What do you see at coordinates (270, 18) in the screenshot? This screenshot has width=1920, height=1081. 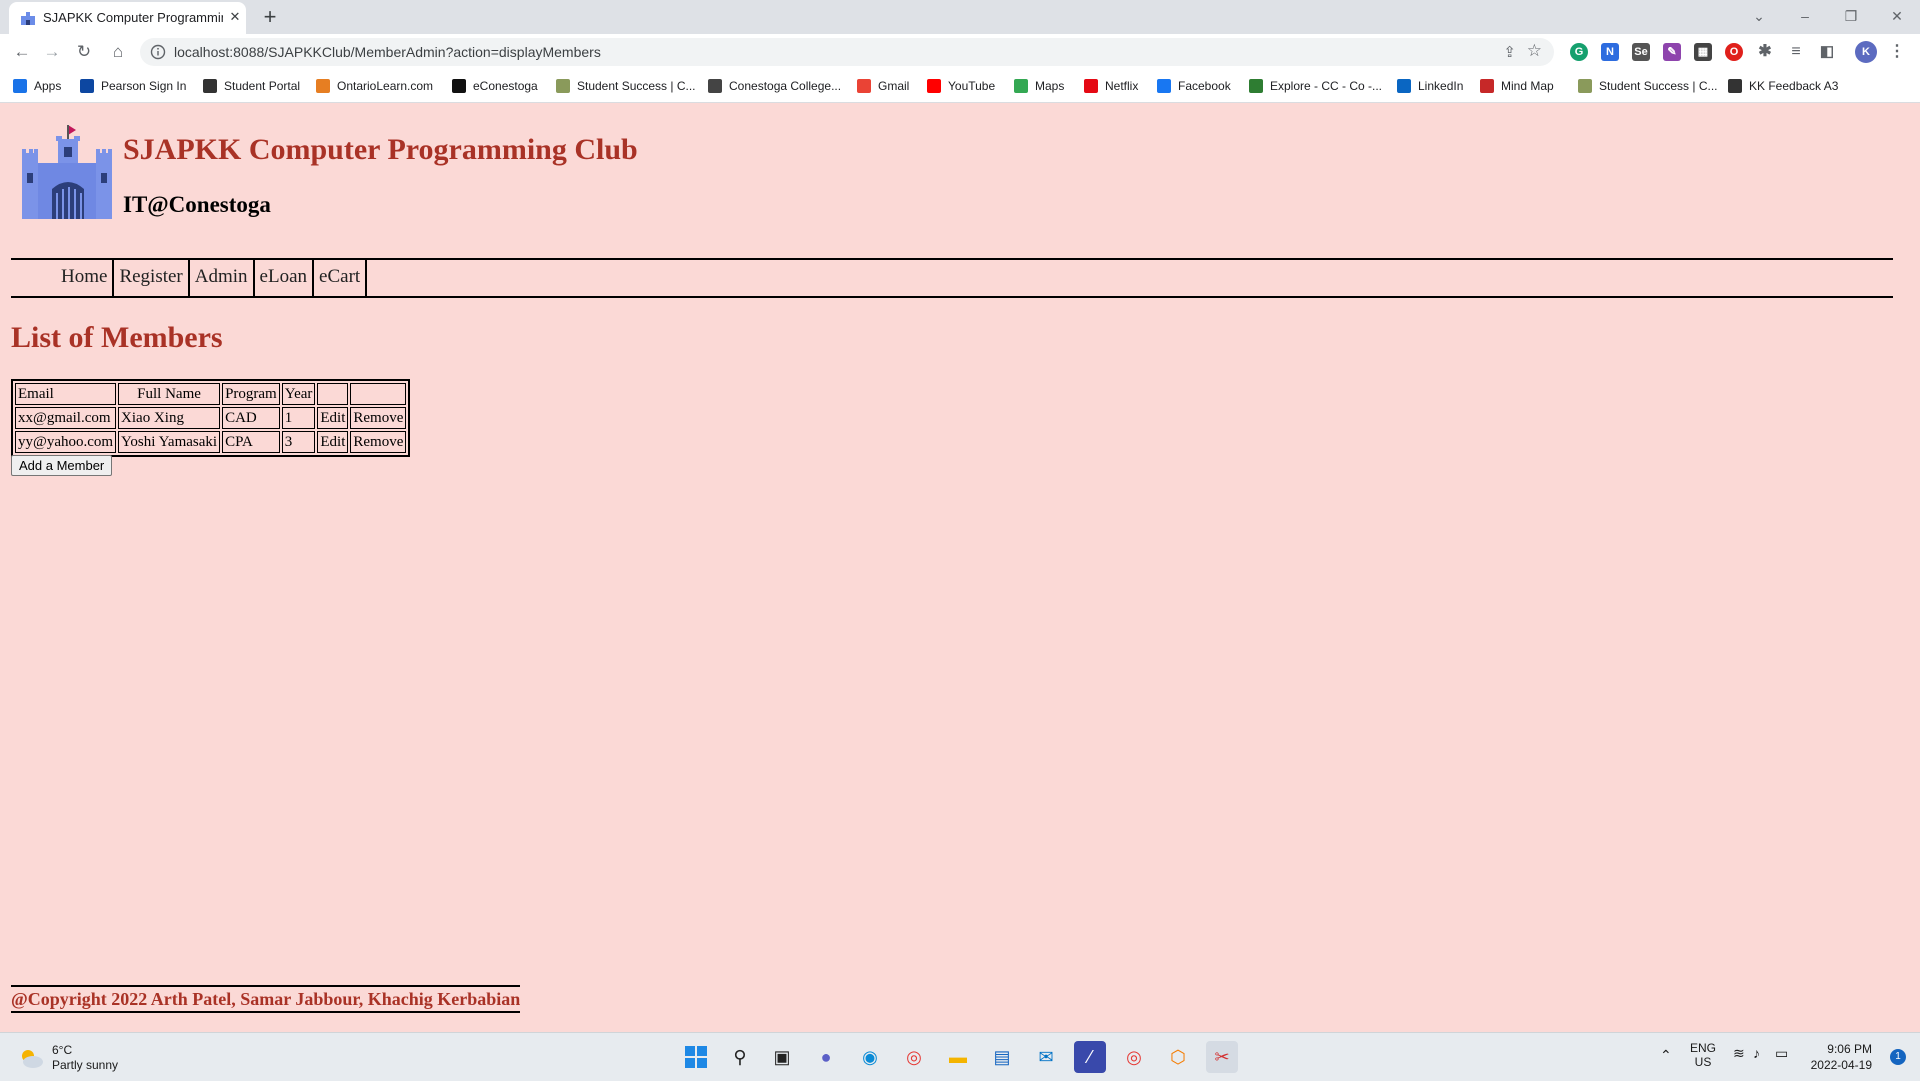 I see `new-tab-button: +` at bounding box center [270, 18].